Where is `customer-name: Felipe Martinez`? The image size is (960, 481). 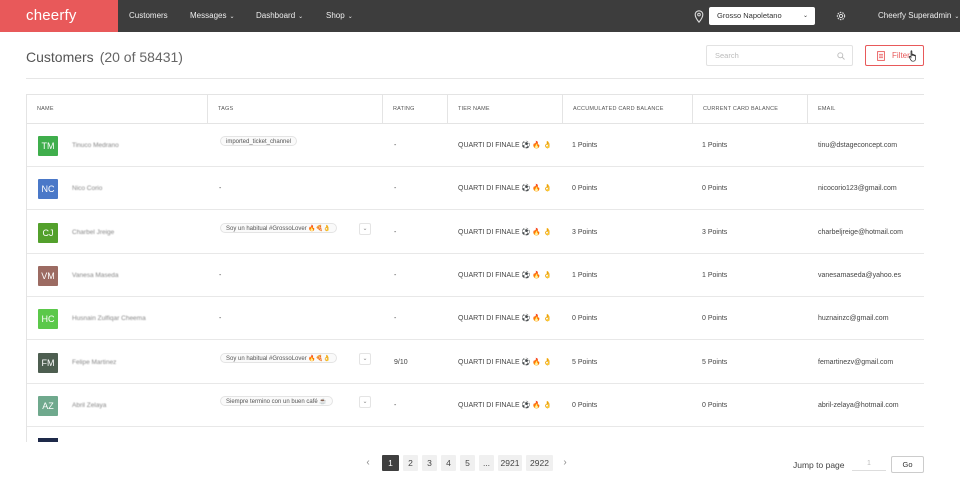 customer-name: Felipe Martinez is located at coordinates (94, 362).